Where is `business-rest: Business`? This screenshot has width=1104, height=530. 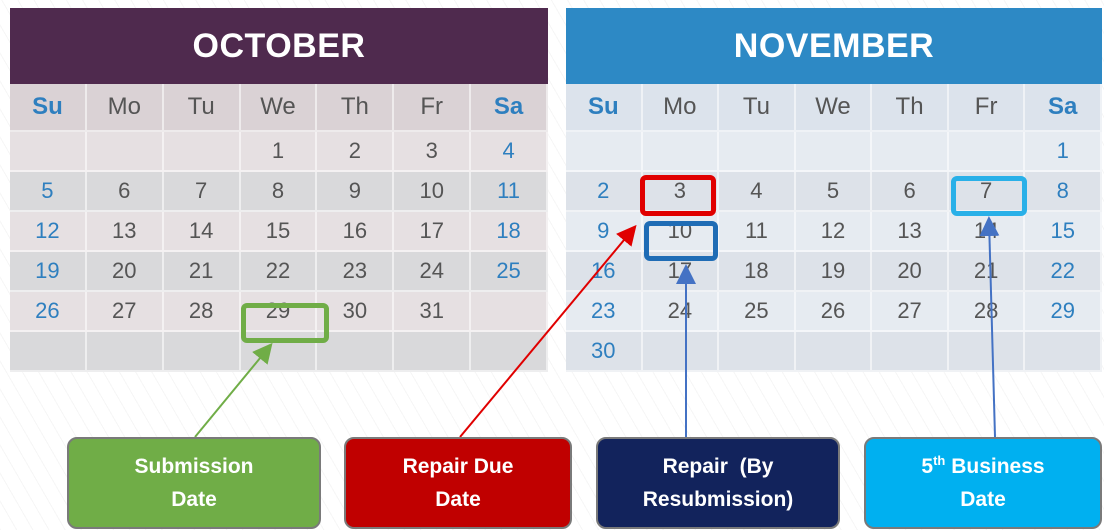
business-rest: Business is located at coordinates (995, 466).